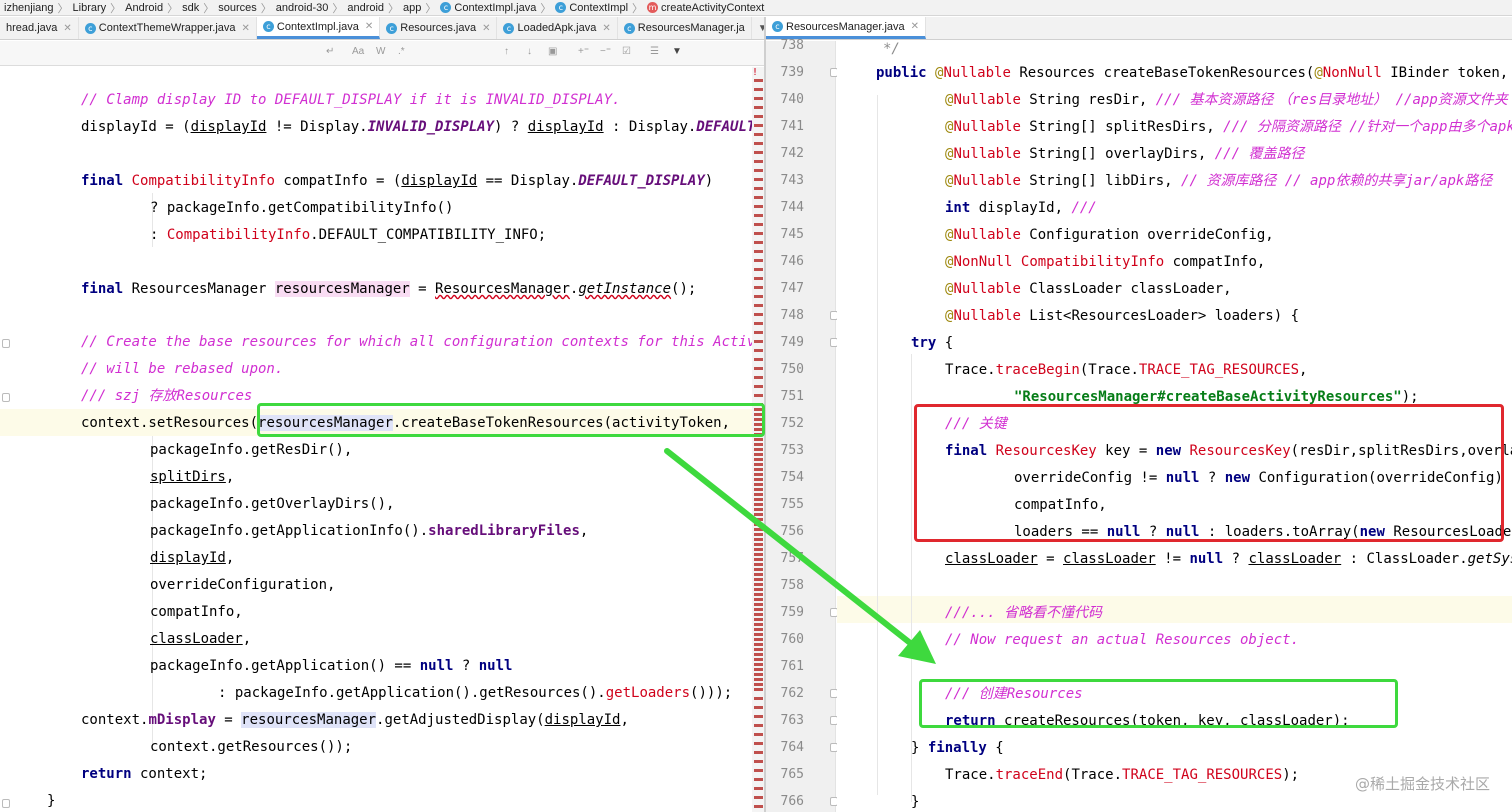 The height and width of the screenshot is (812, 1512). I want to click on watermark: @稀土掘金技术社区, so click(1422, 784).